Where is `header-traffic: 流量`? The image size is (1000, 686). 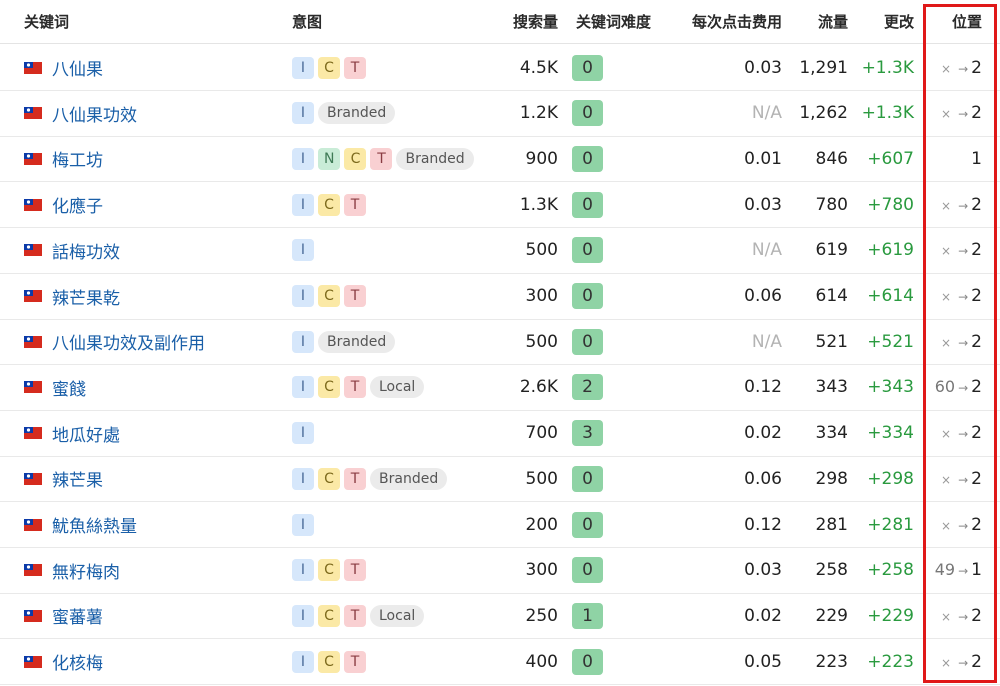 header-traffic: 流量 is located at coordinates (819, 21).